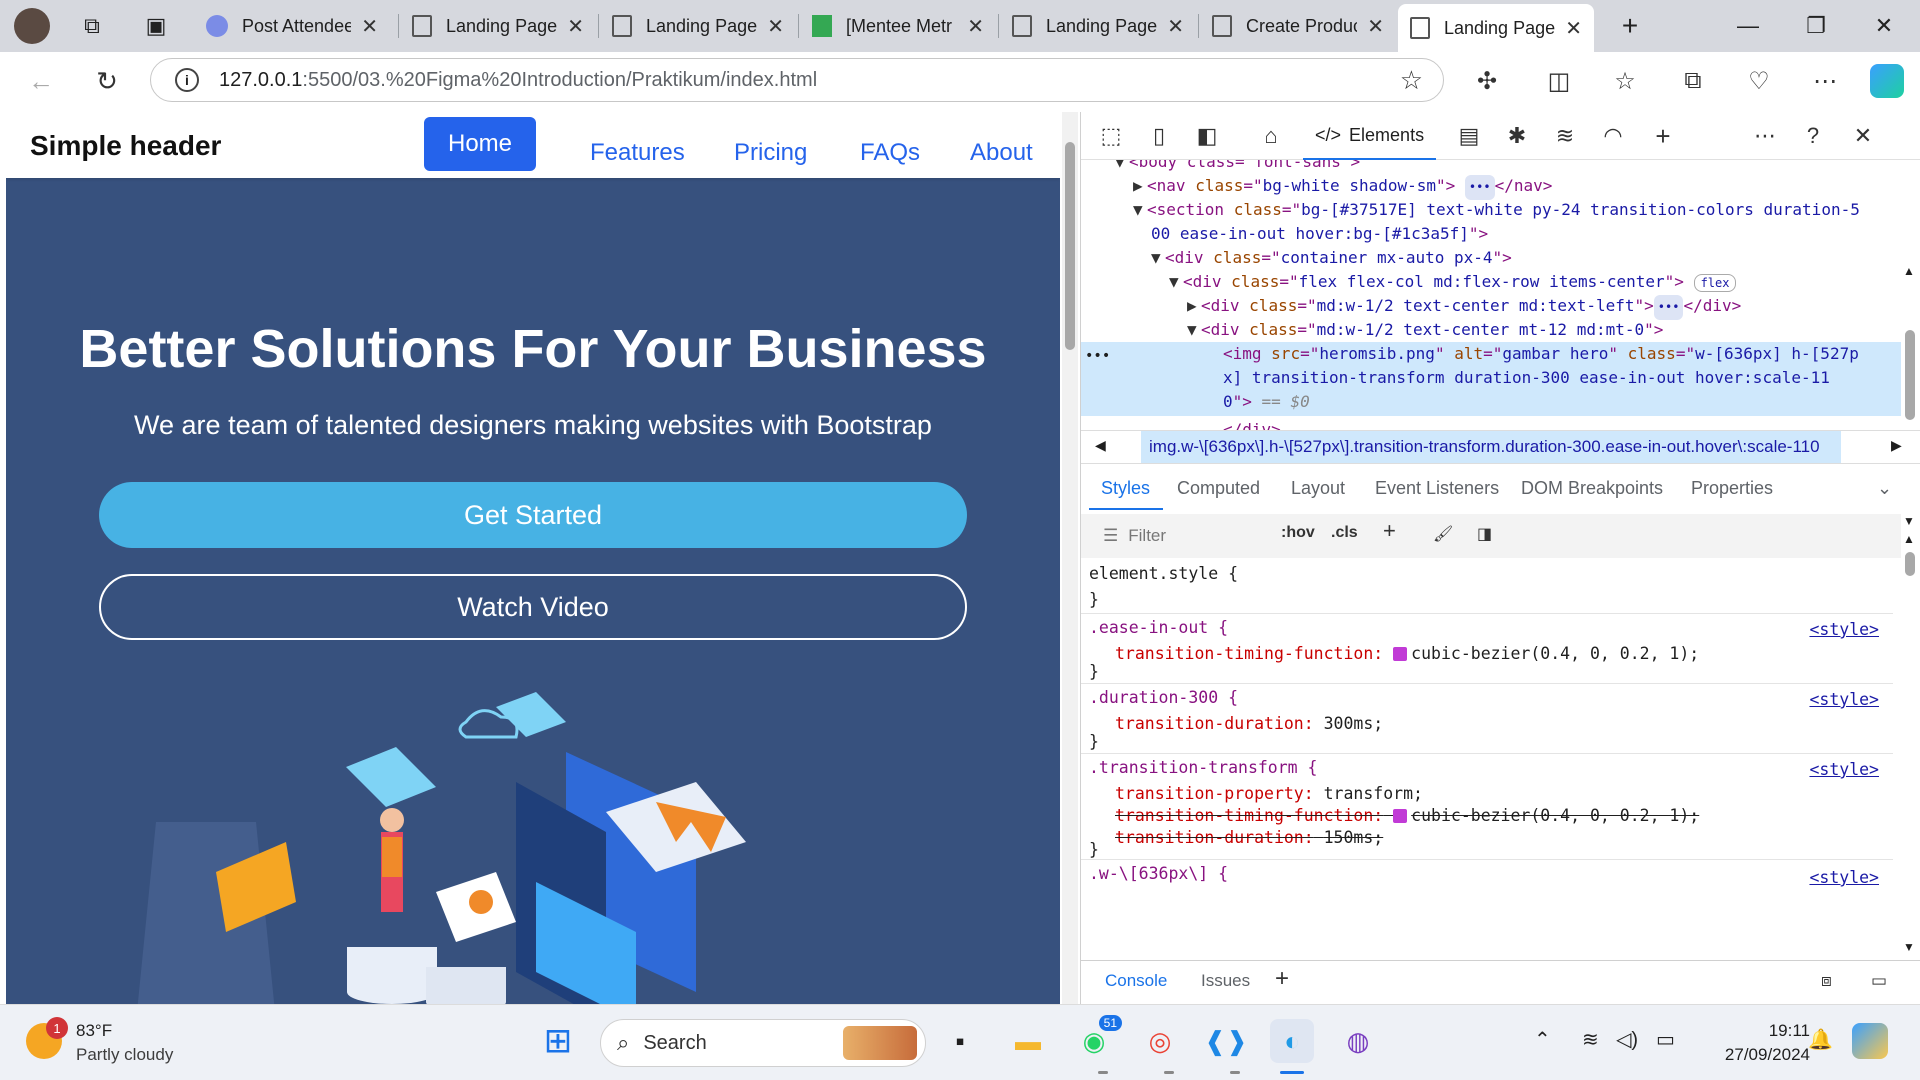  Describe the element at coordinates (498, 26) in the screenshot. I see `tab-landing-page-1: Landing Page ✕` at that location.